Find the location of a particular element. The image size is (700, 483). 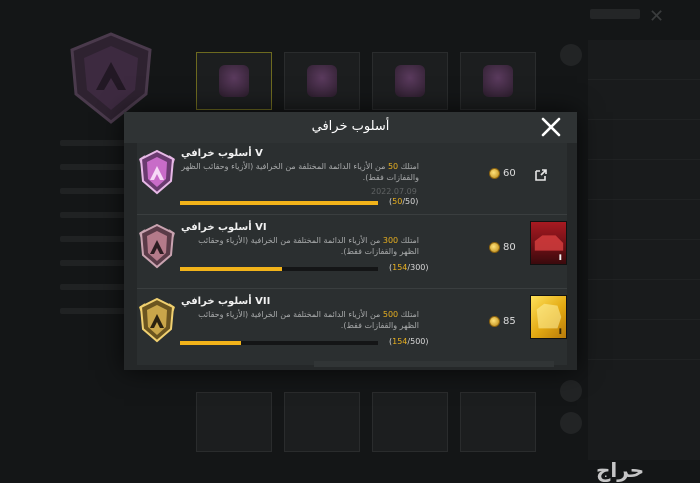

scroll-track is located at coordinates (434, 364).